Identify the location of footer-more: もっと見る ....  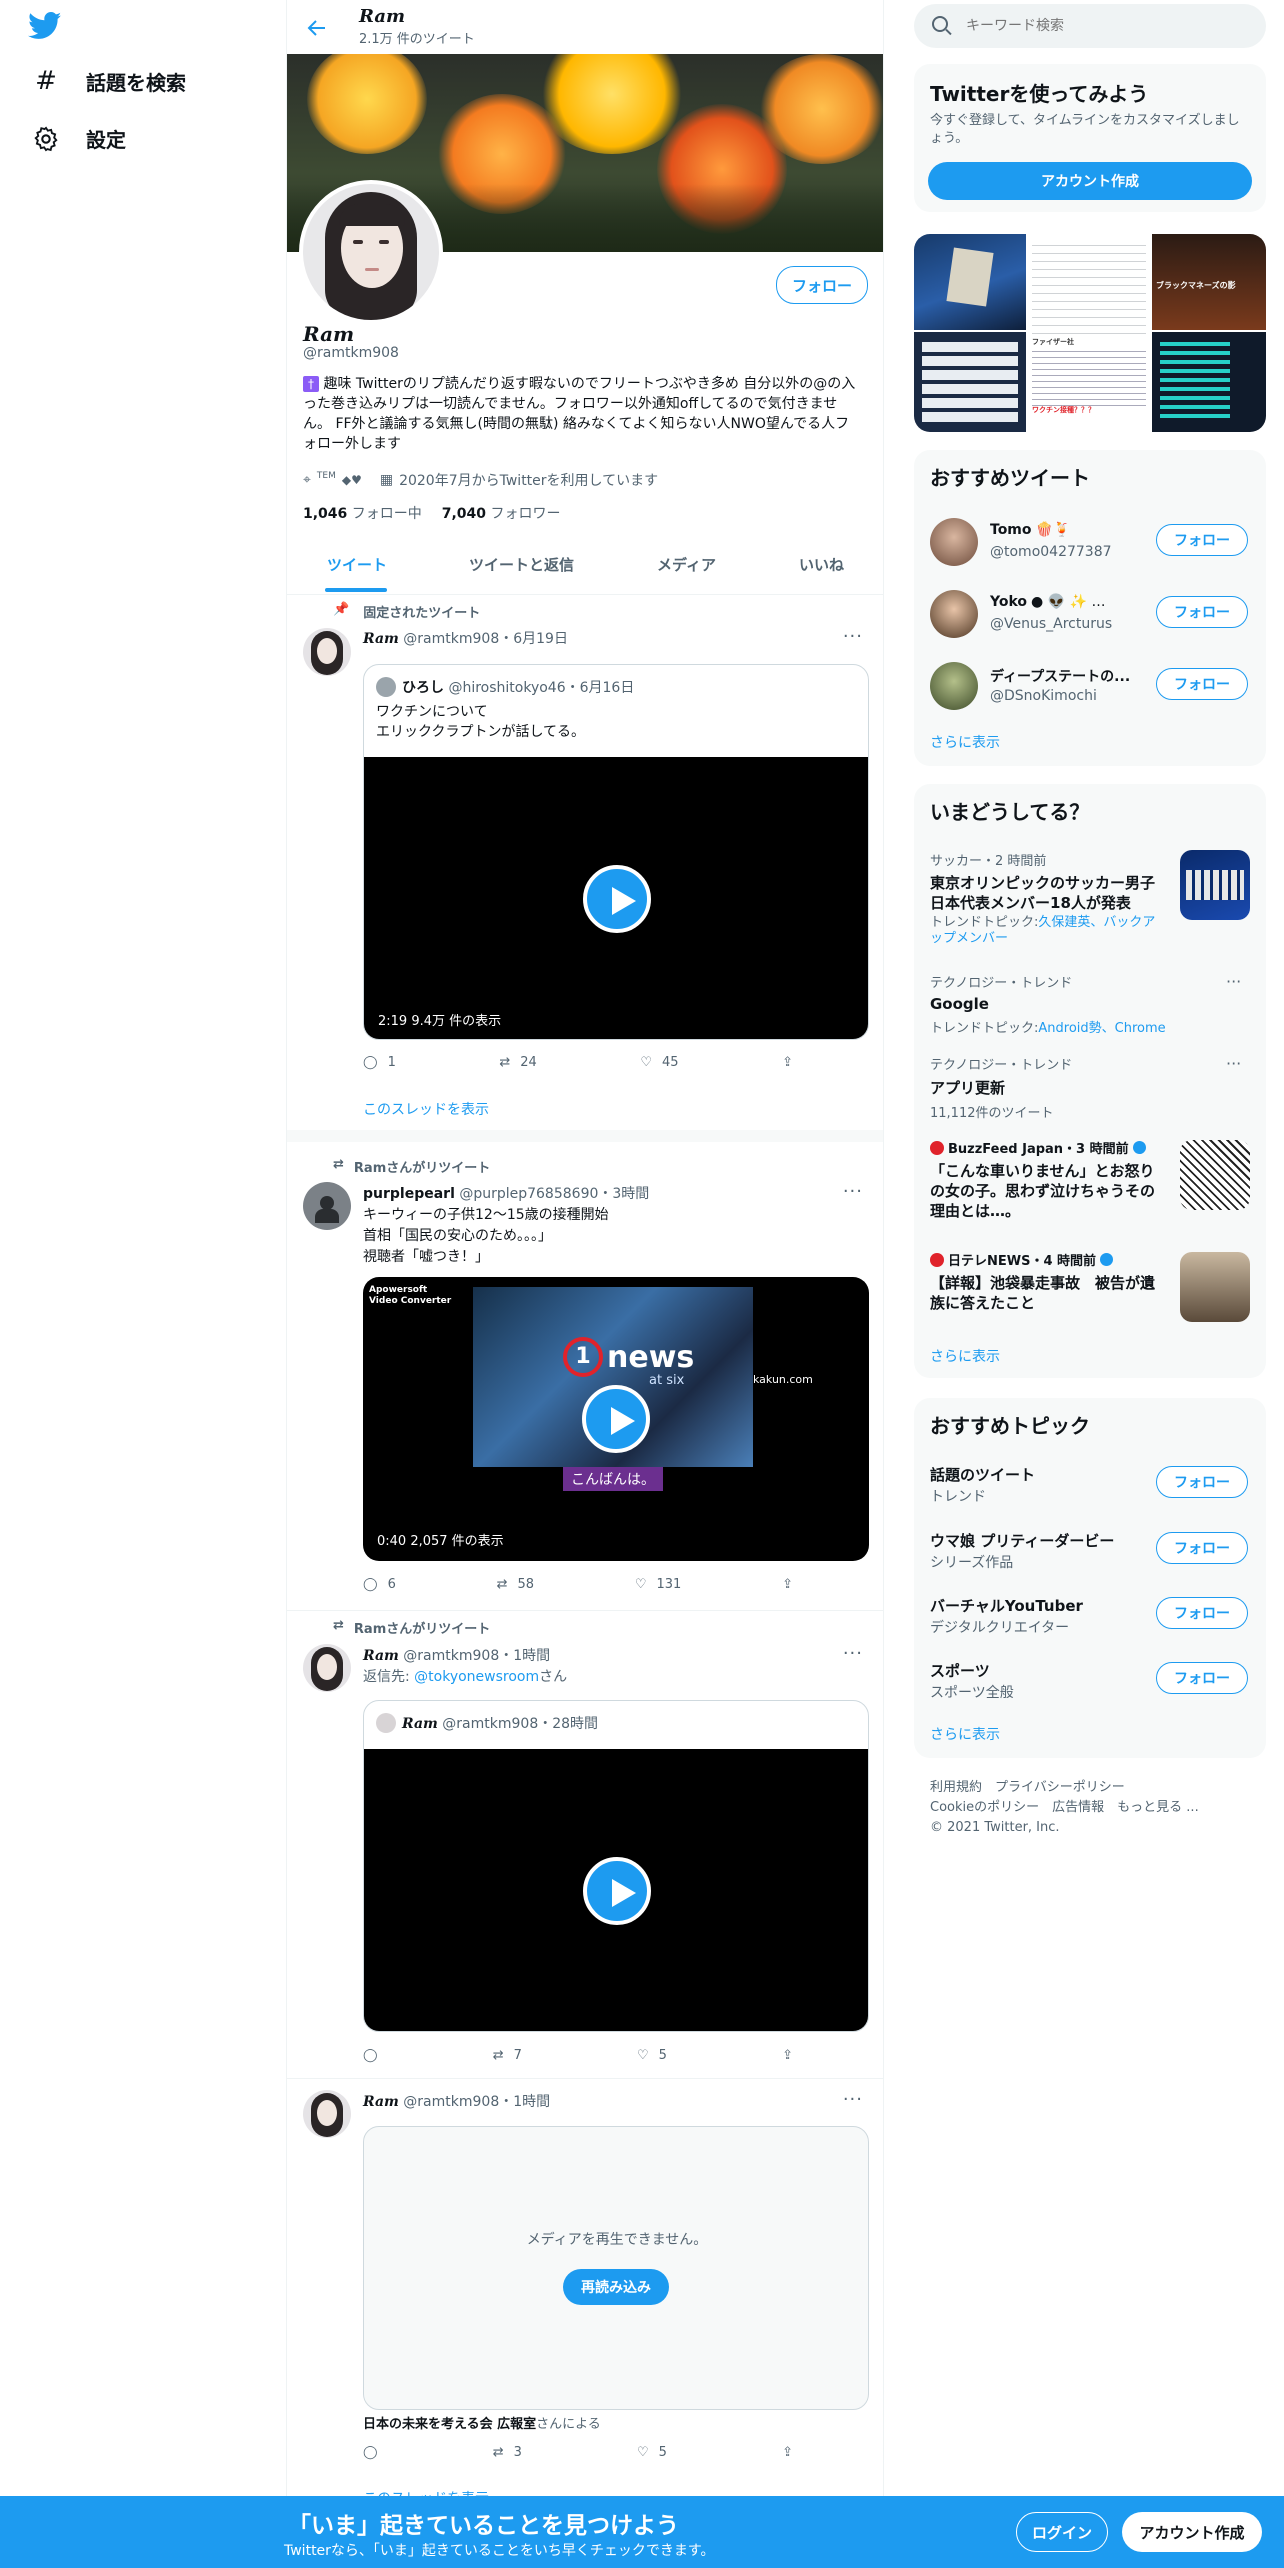
(1158, 1807).